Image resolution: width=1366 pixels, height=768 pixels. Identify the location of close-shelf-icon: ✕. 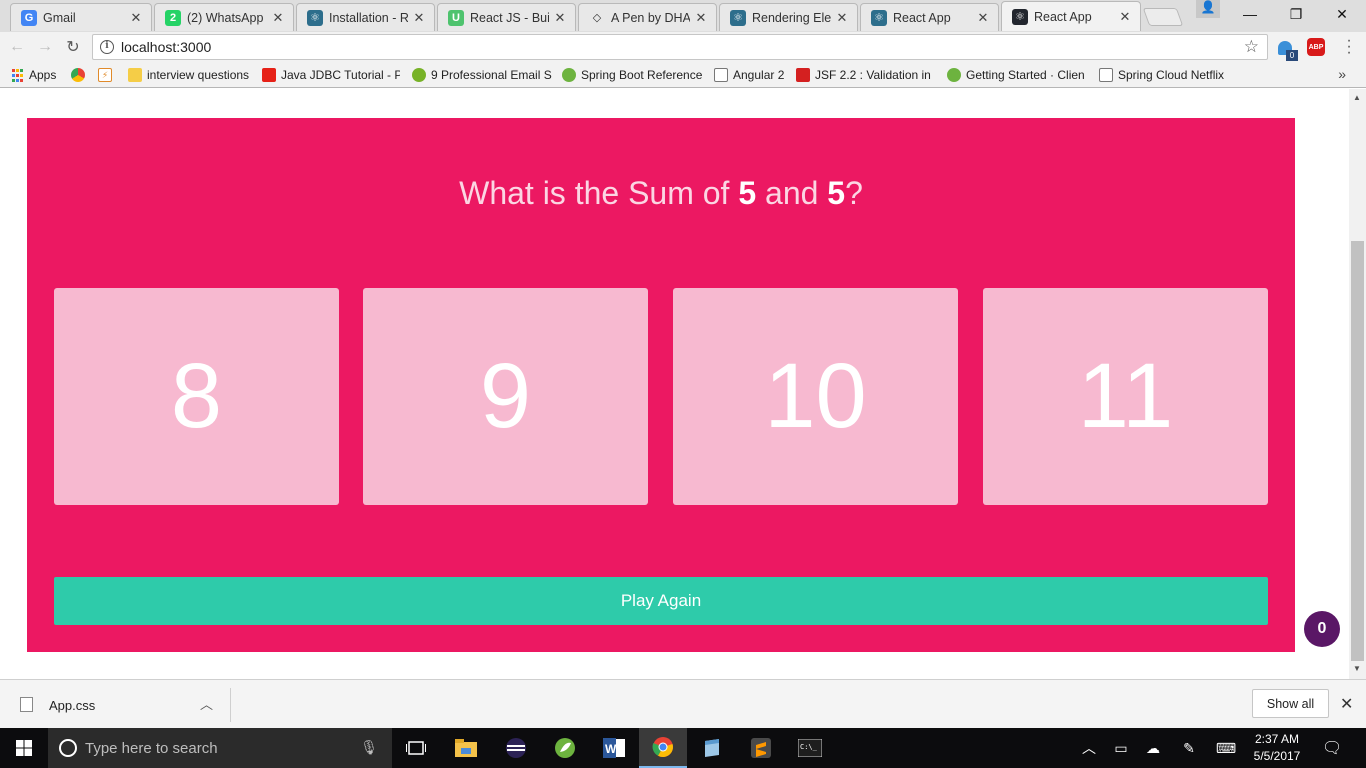
(1346, 704).